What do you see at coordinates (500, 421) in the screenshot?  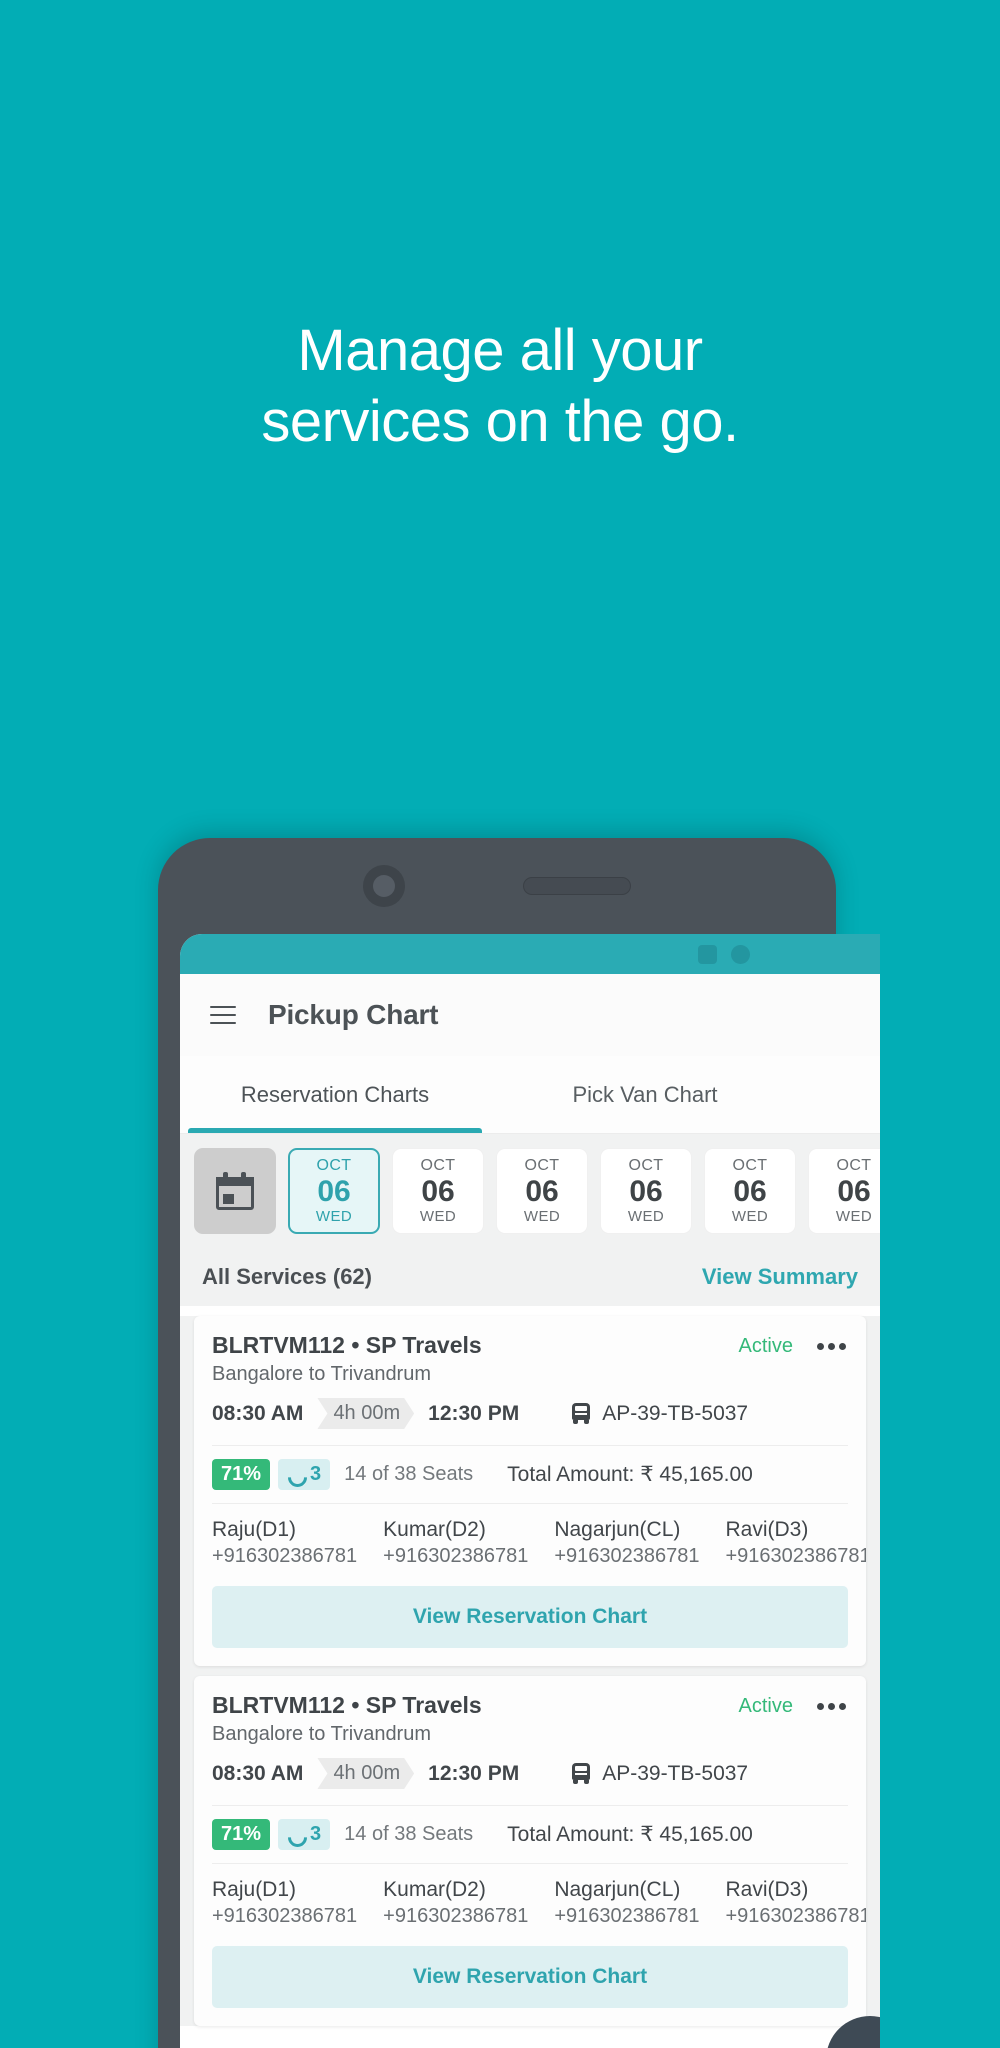 I see `promo-line-2: services on the go.` at bounding box center [500, 421].